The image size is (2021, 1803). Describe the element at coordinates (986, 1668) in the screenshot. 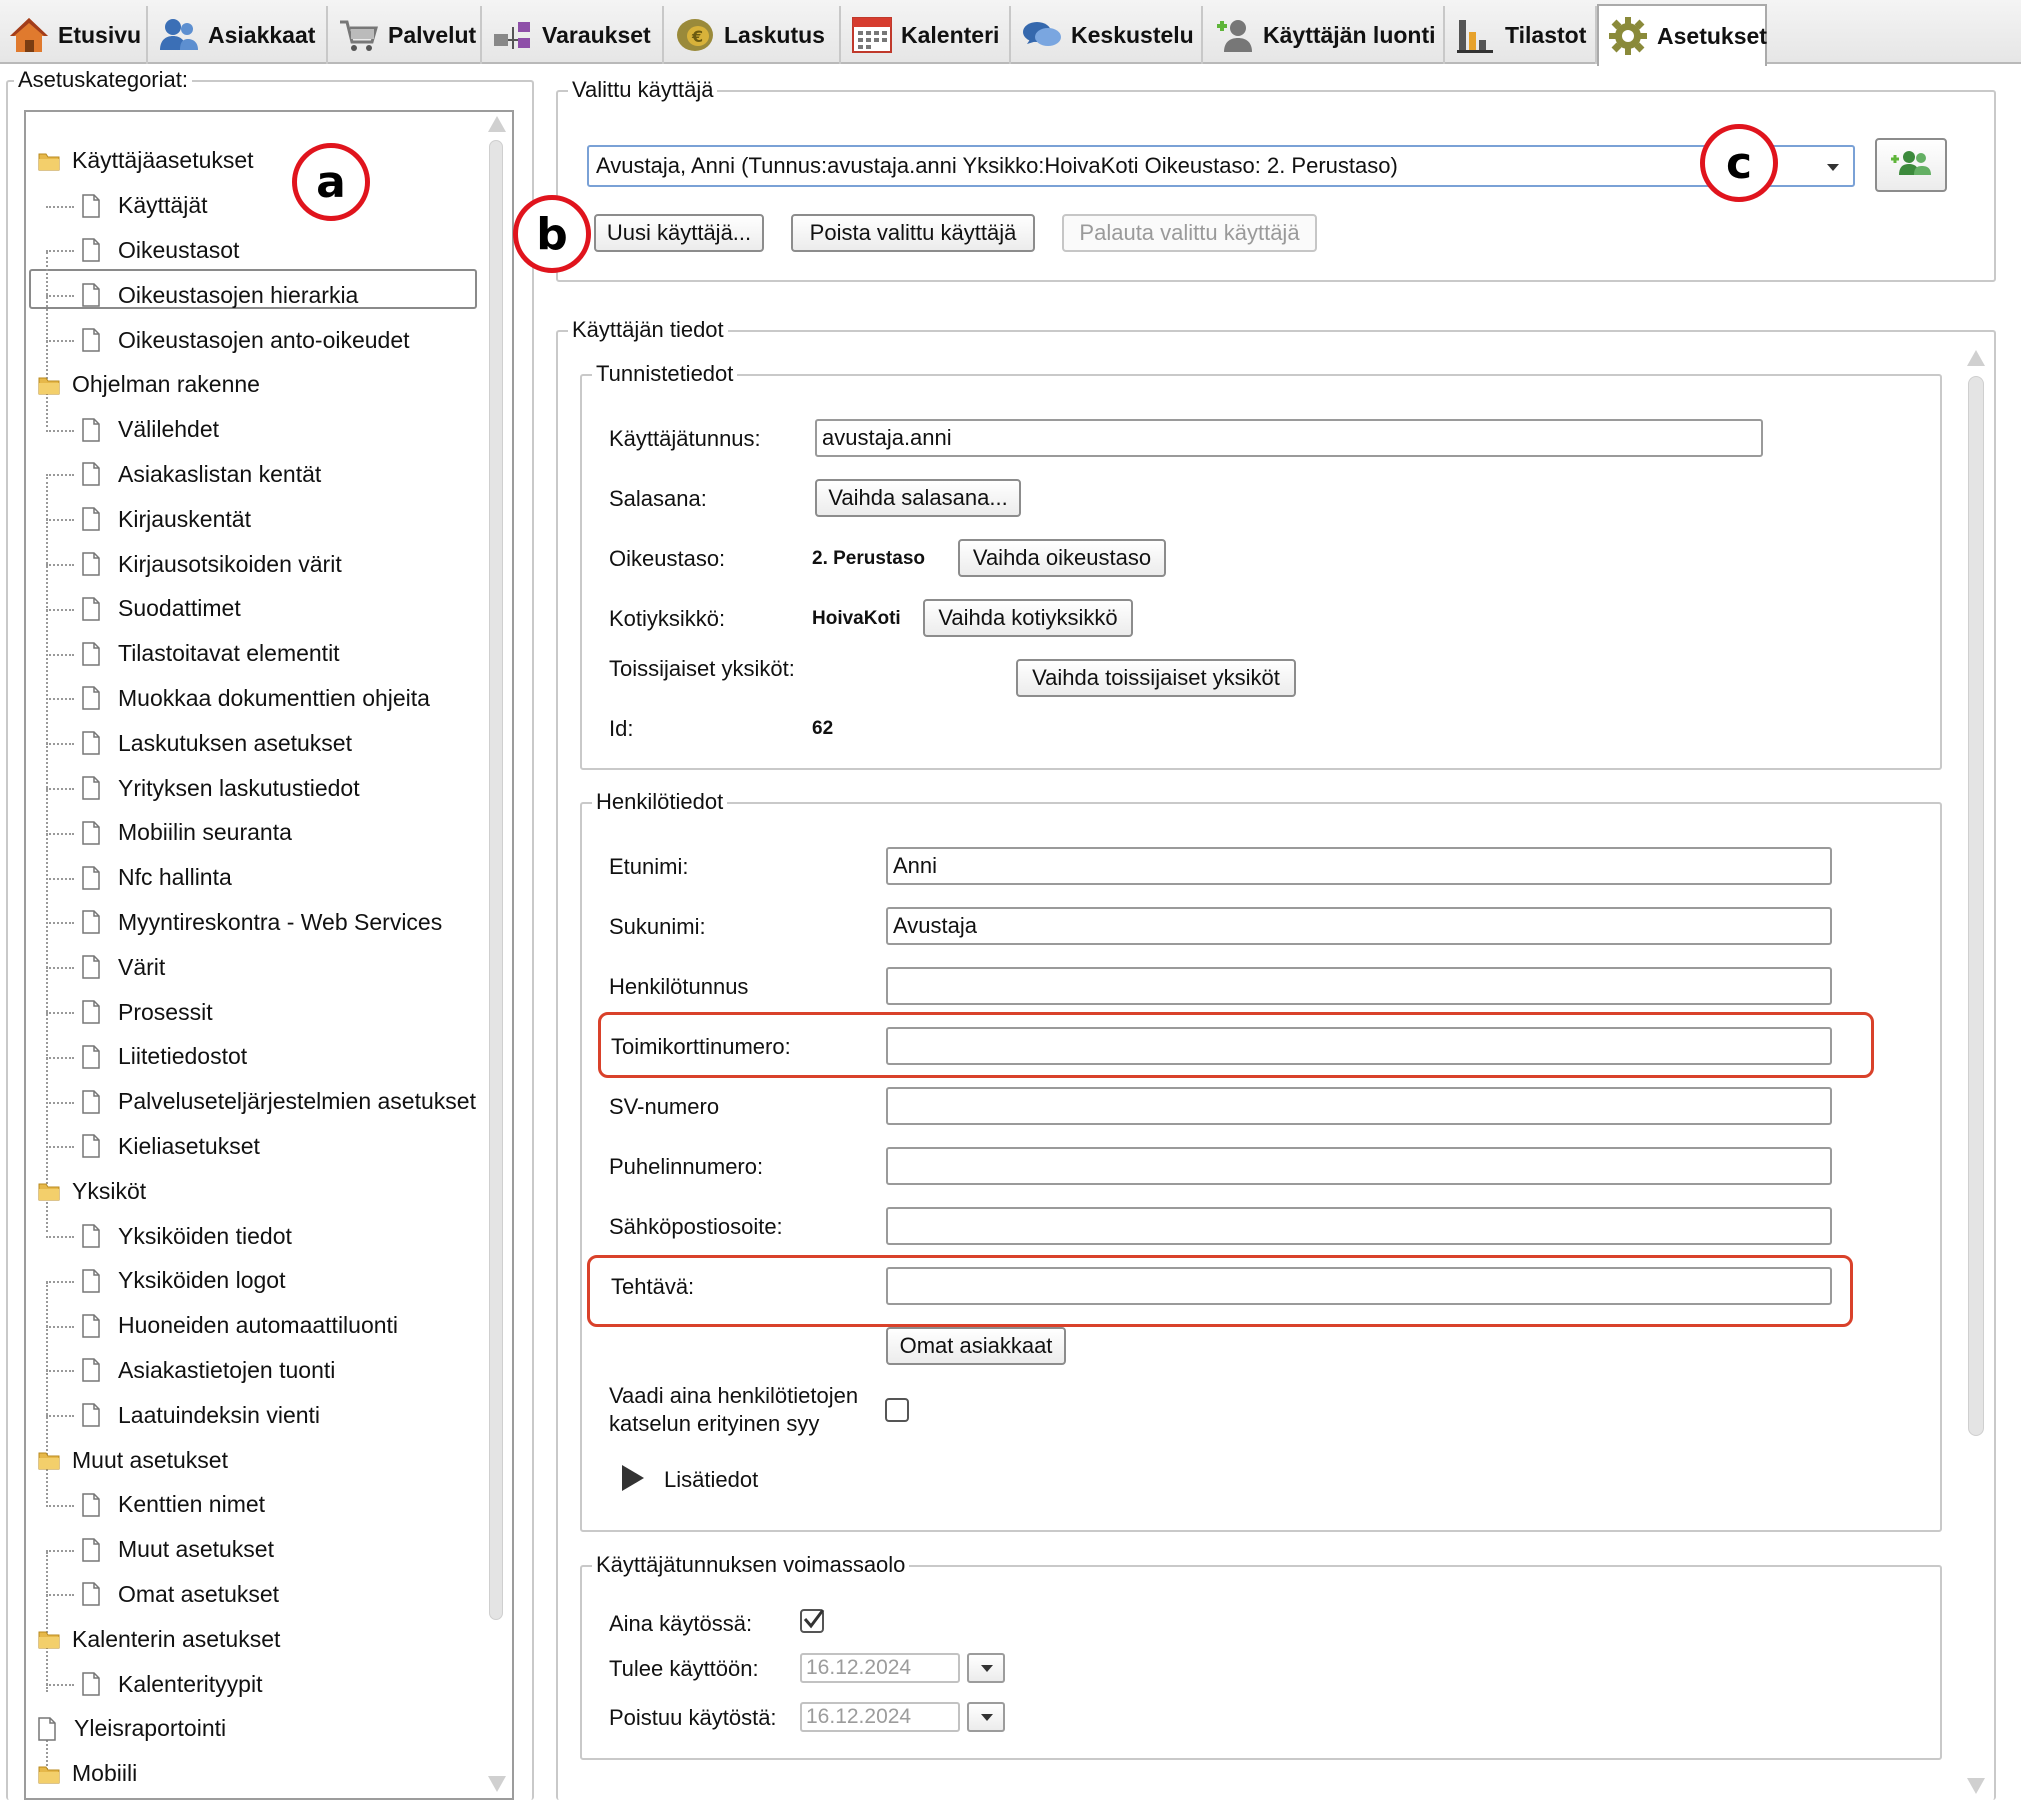

I see `start-date-picker-button` at that location.